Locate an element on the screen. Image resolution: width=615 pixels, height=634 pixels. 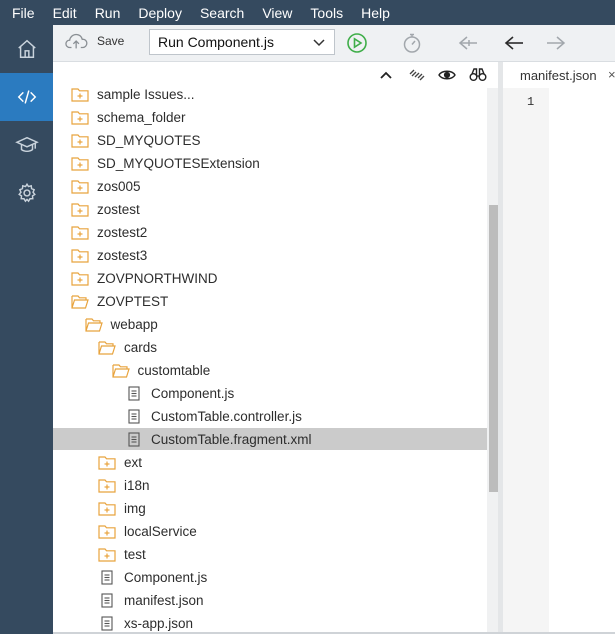
navigate-last-edit-button is located at coordinates (468, 43).